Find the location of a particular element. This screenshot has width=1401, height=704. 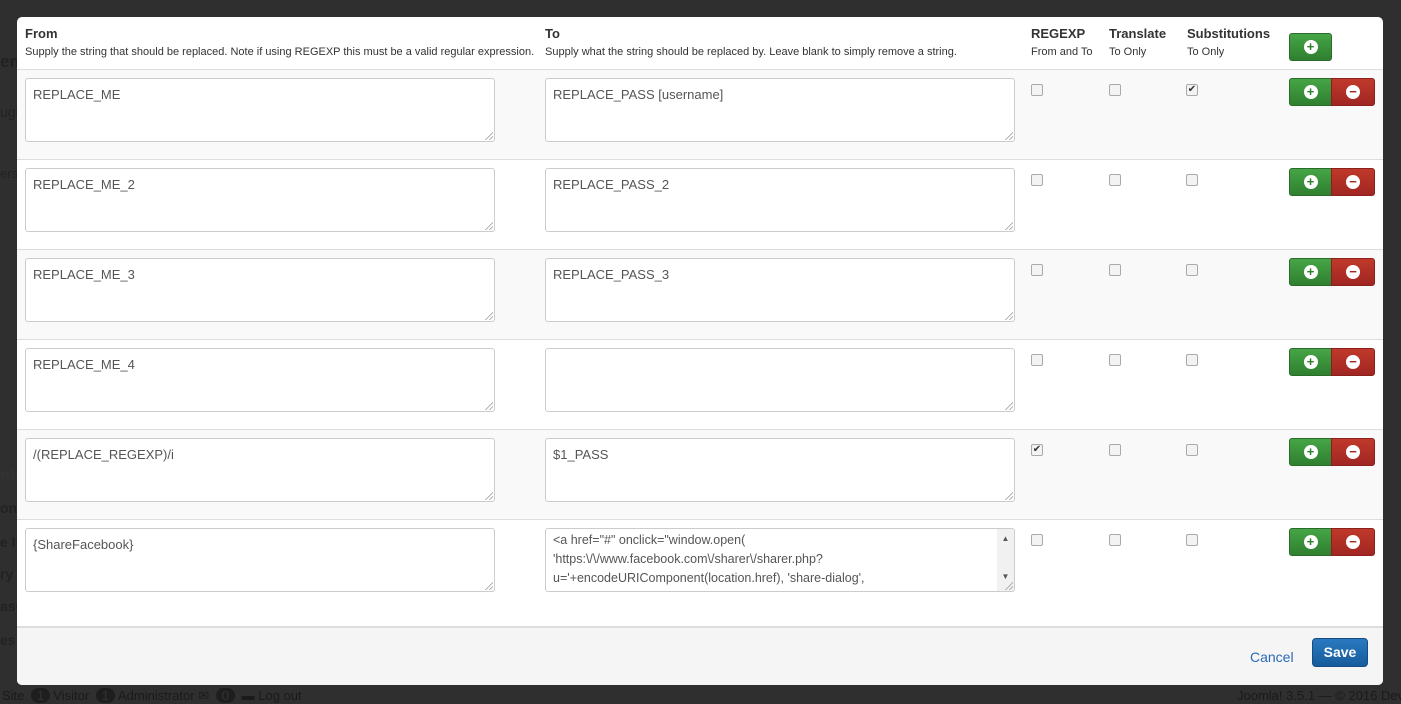

from-textarea: REPLACE_ME_2 is located at coordinates (260, 200).